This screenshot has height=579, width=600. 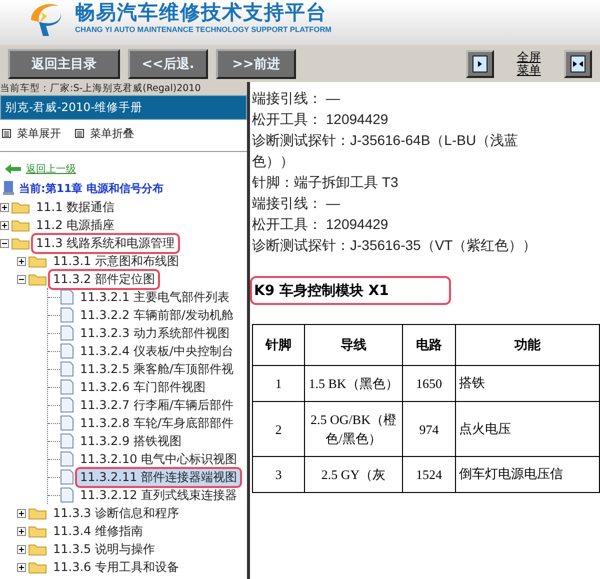 What do you see at coordinates (105, 243) in the screenshot?
I see `tree-item: 11.3 线路系统和电源管理` at bounding box center [105, 243].